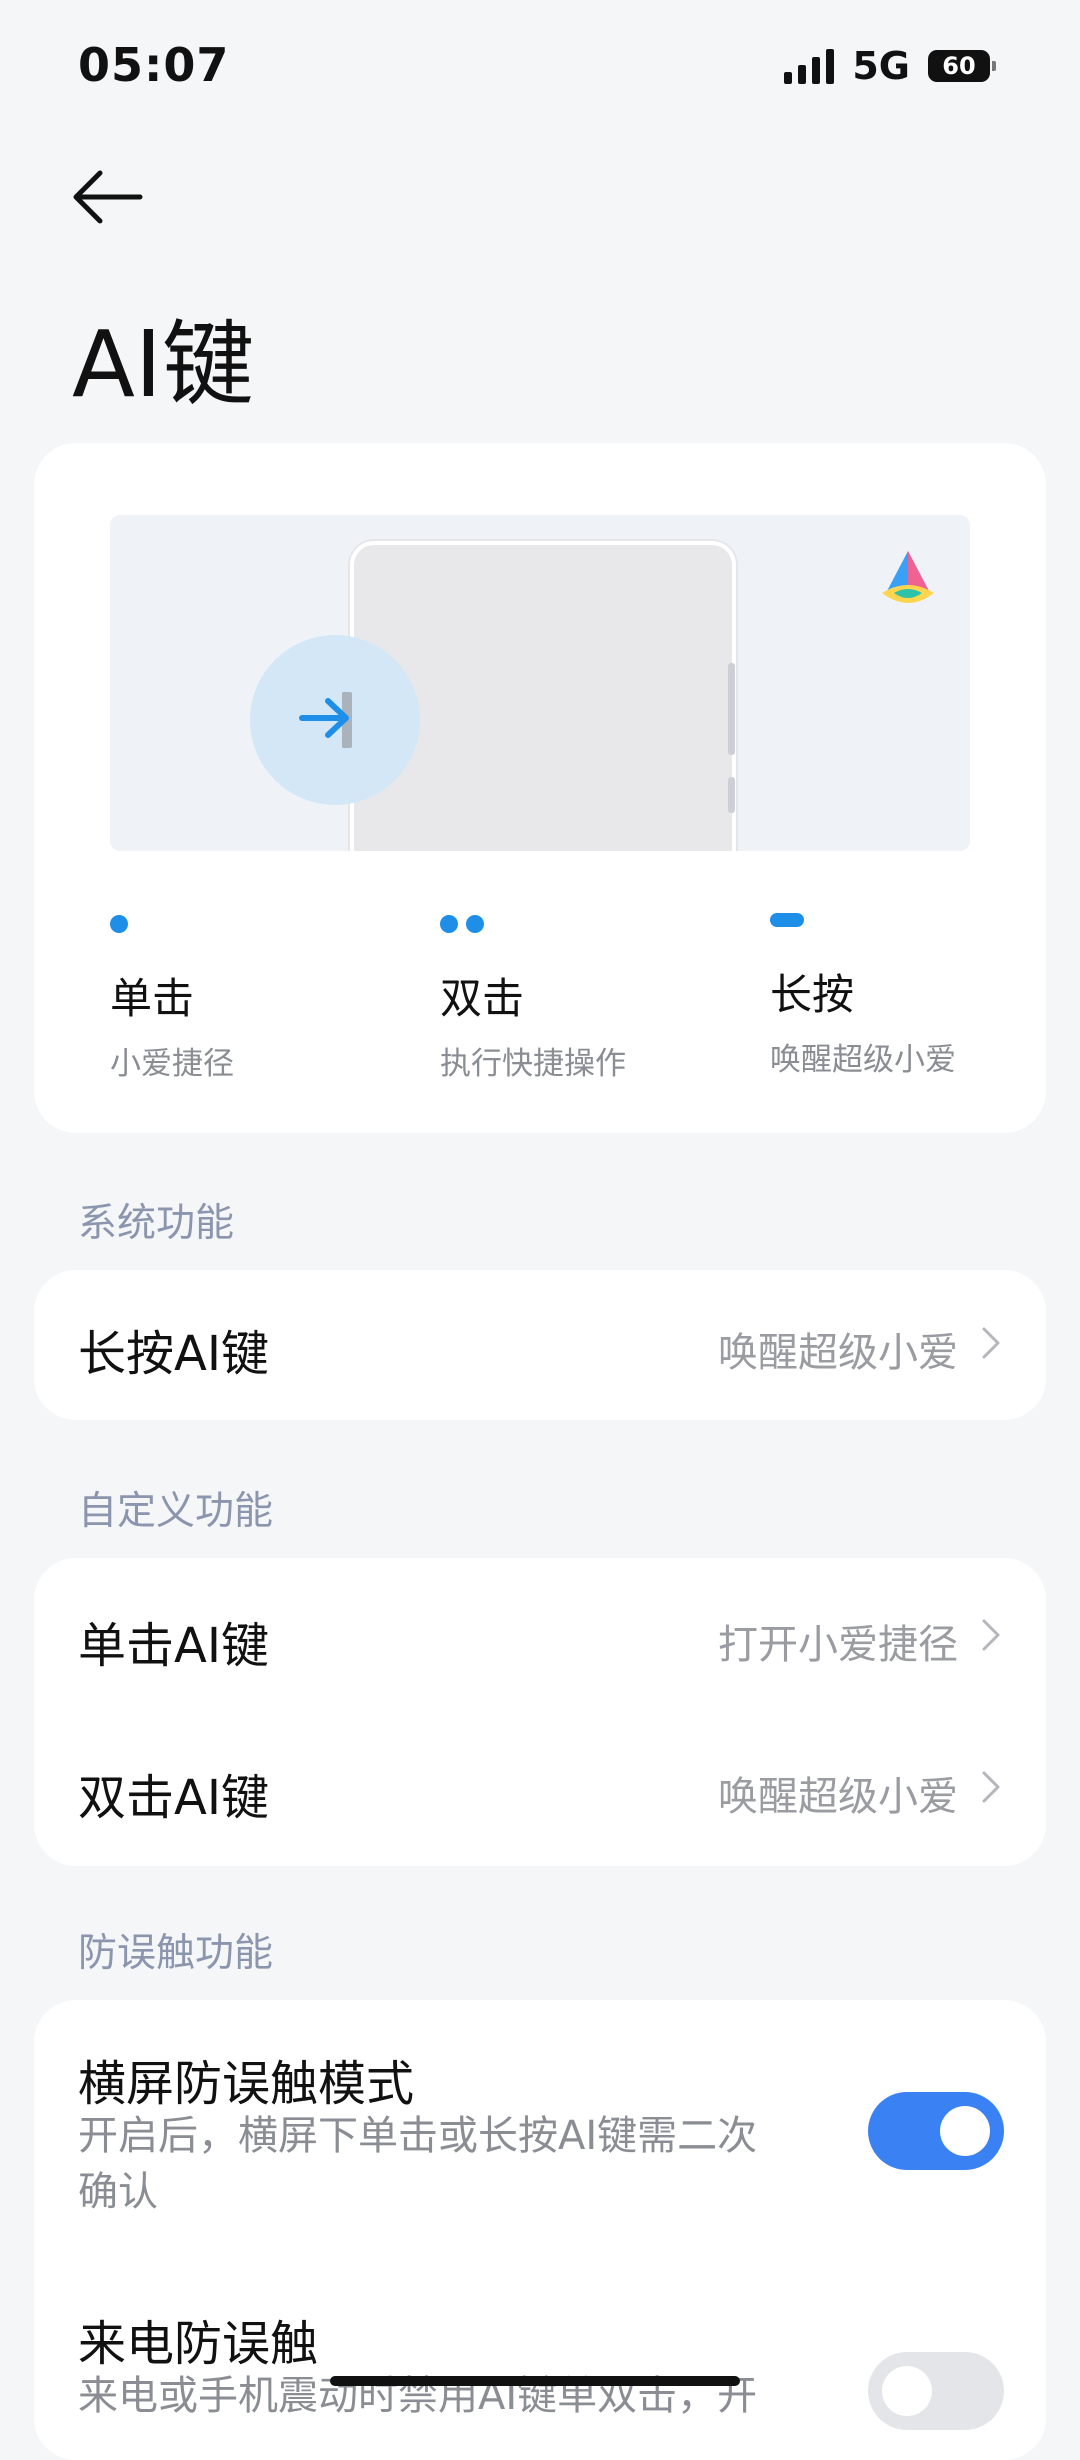 The width and height of the screenshot is (1080, 2460). What do you see at coordinates (540, 683) in the screenshot?
I see `ai-key-illustration` at bounding box center [540, 683].